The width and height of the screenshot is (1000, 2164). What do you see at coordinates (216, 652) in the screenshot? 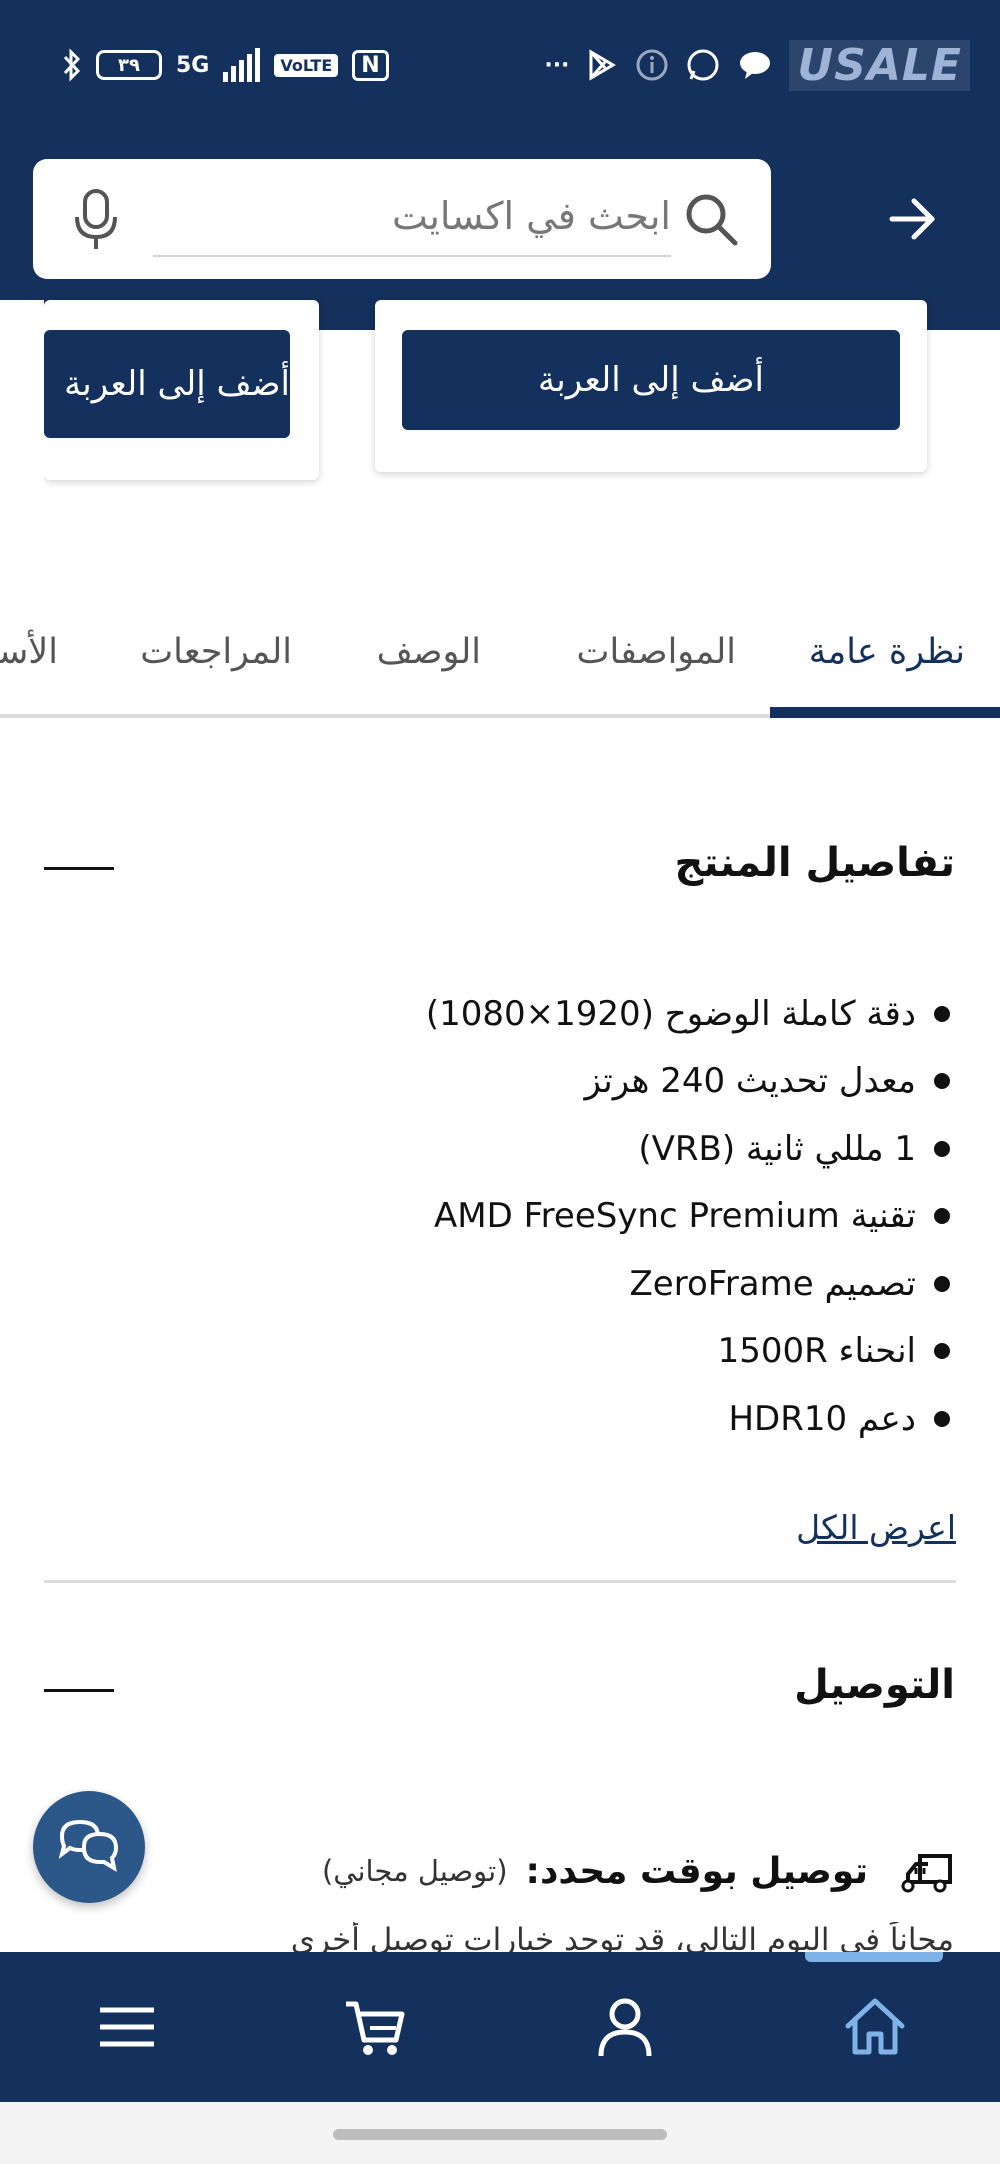
I see `tab-reviews: المراجعات` at bounding box center [216, 652].